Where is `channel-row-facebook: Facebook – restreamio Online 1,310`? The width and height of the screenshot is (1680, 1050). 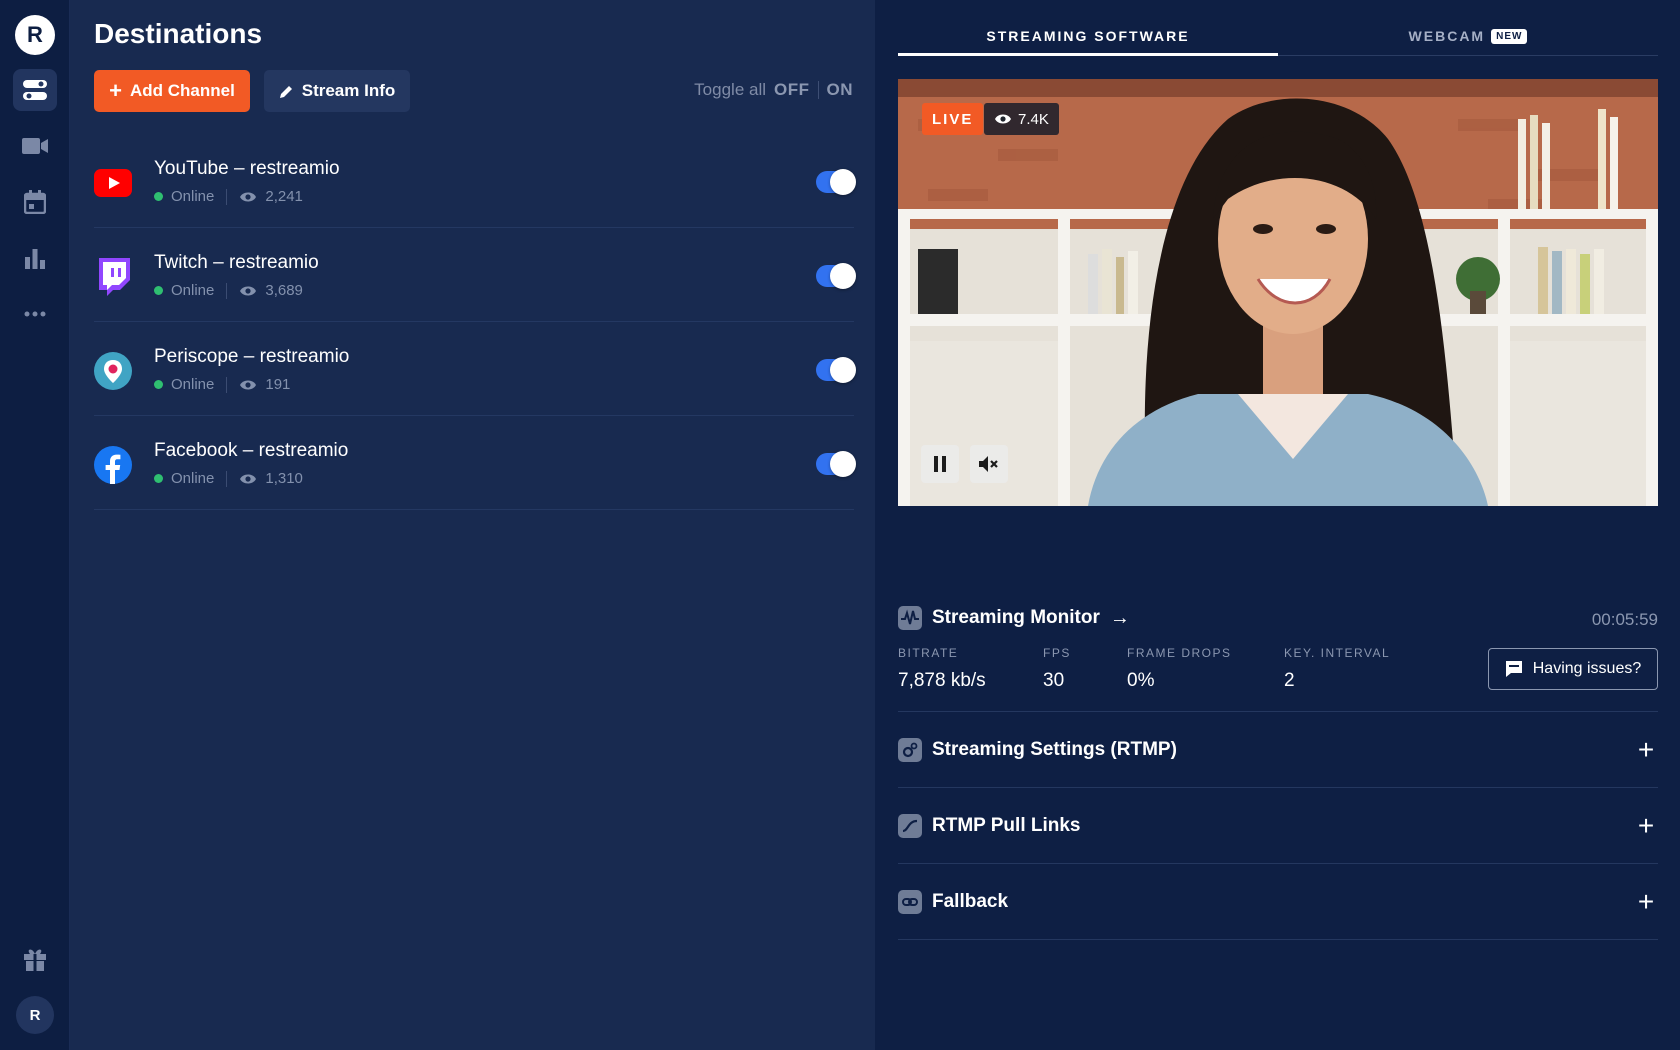
channel-row-facebook: Facebook – restreamio Online 1,310 is located at coordinates (475, 463).